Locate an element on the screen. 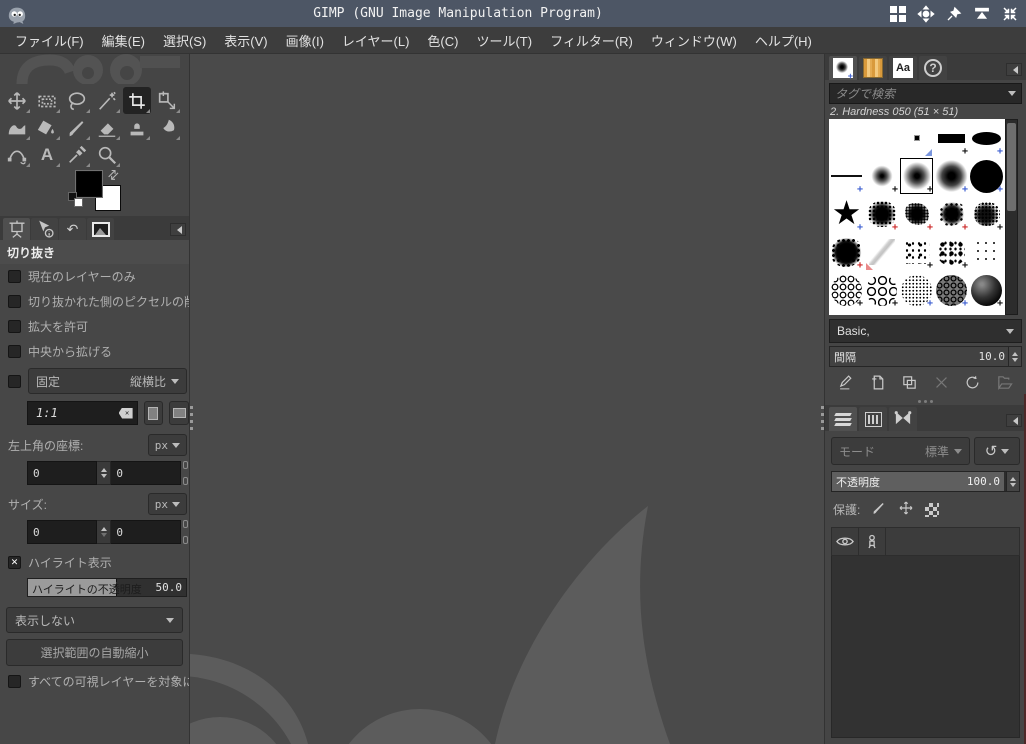  size-height-field is located at coordinates (146, 532).